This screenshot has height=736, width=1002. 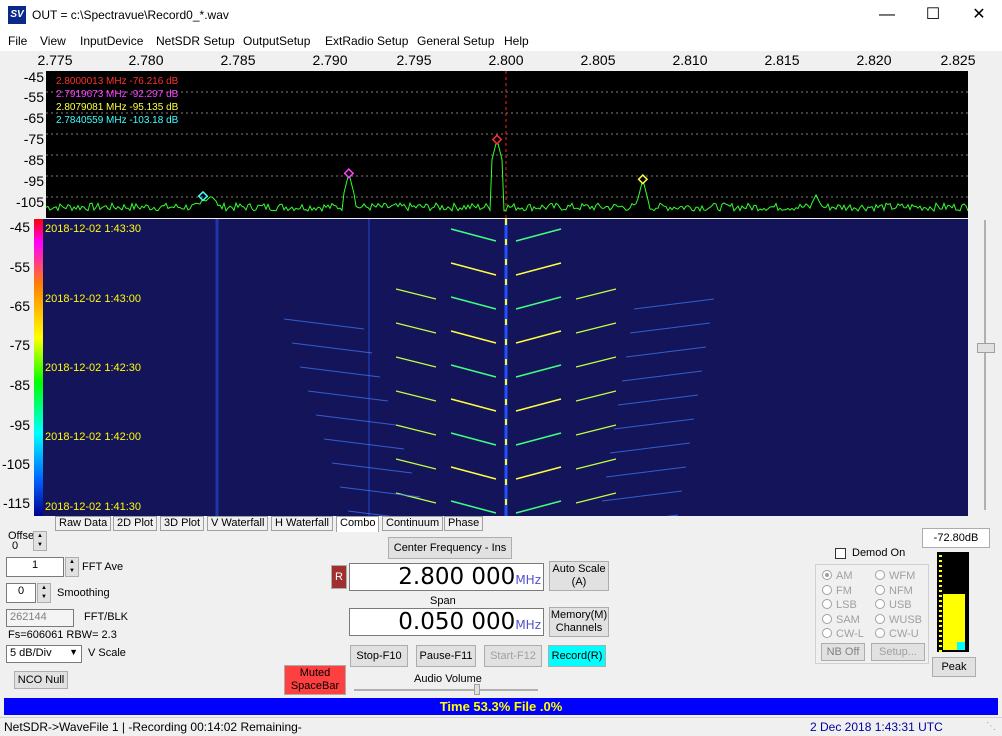 What do you see at coordinates (446, 690) in the screenshot?
I see `audio-volume-track` at bounding box center [446, 690].